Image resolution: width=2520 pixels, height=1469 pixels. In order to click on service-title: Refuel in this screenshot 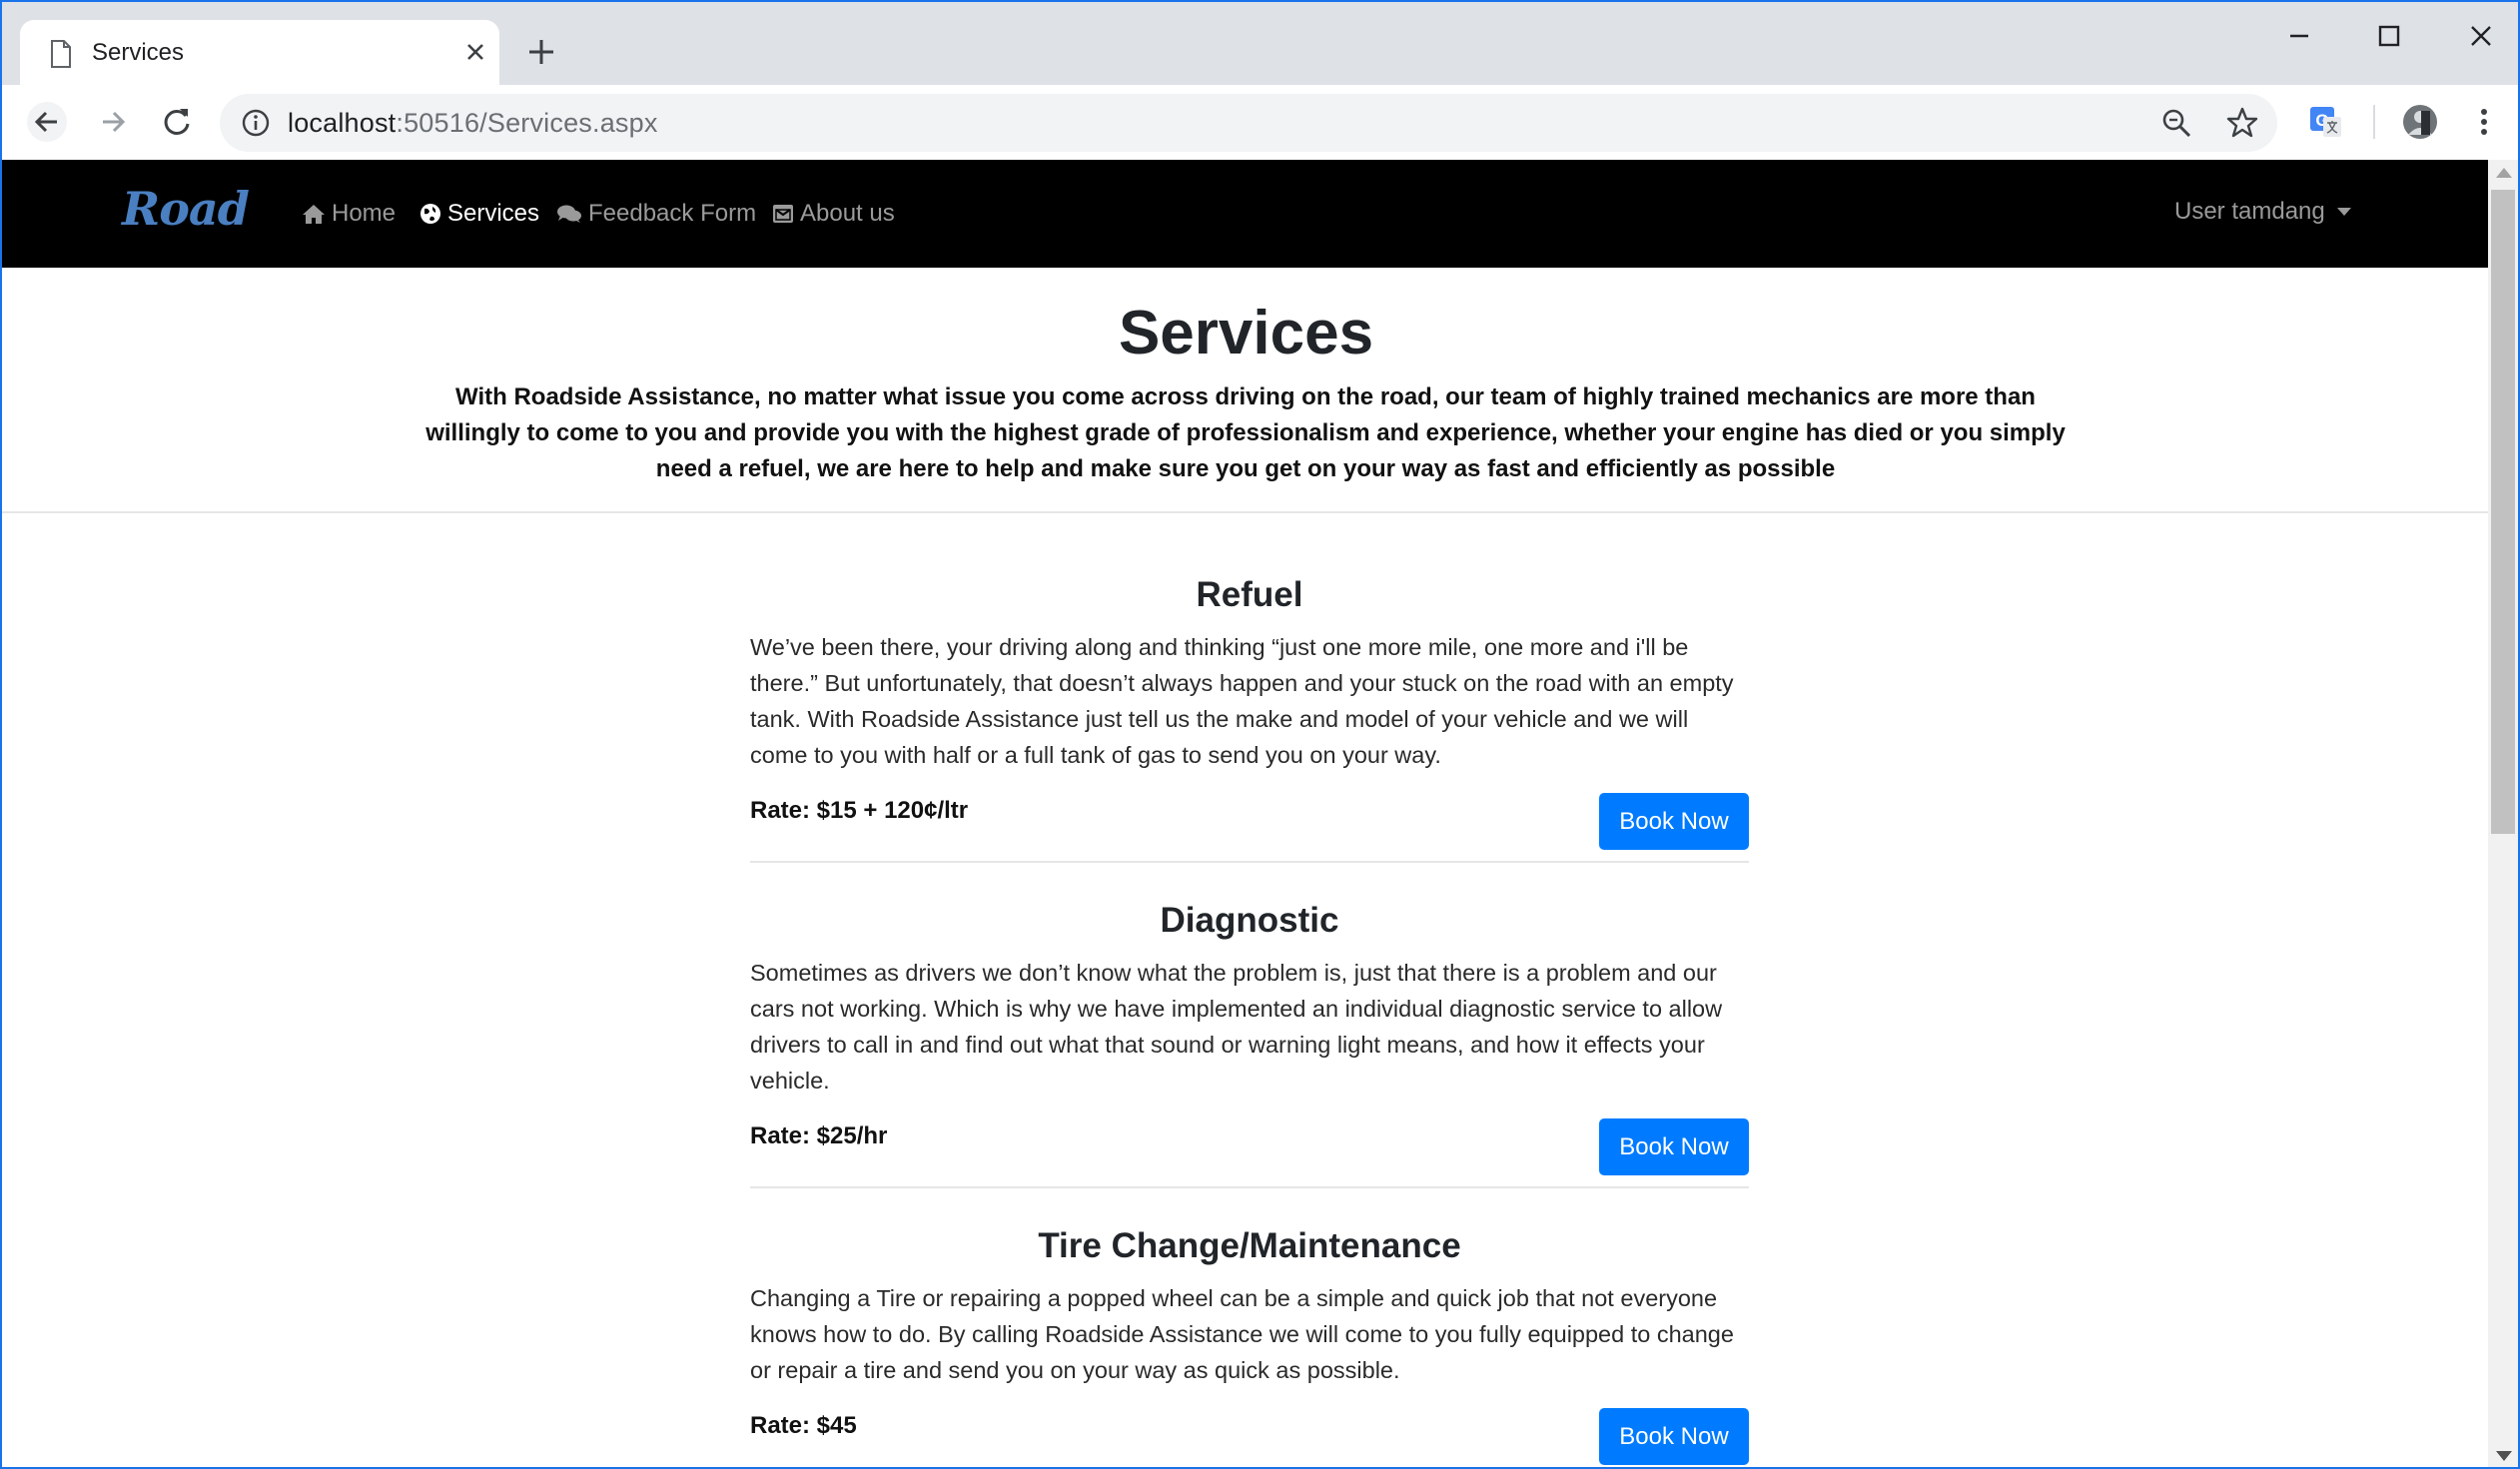, I will do `click(1249, 595)`.